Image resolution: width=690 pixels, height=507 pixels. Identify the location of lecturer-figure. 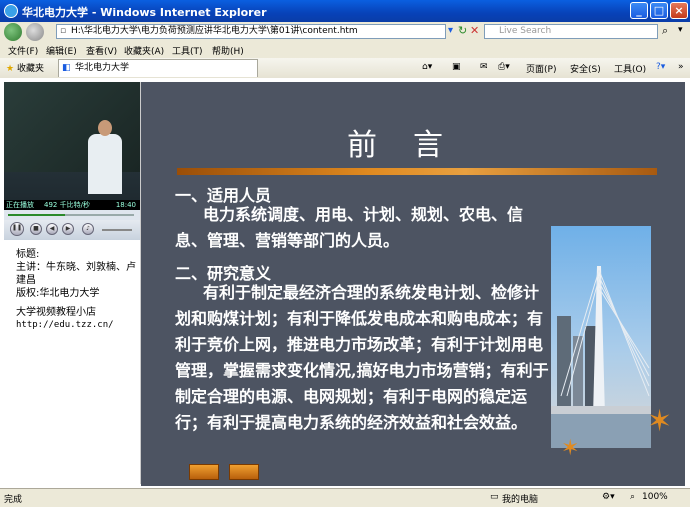
(105, 164).